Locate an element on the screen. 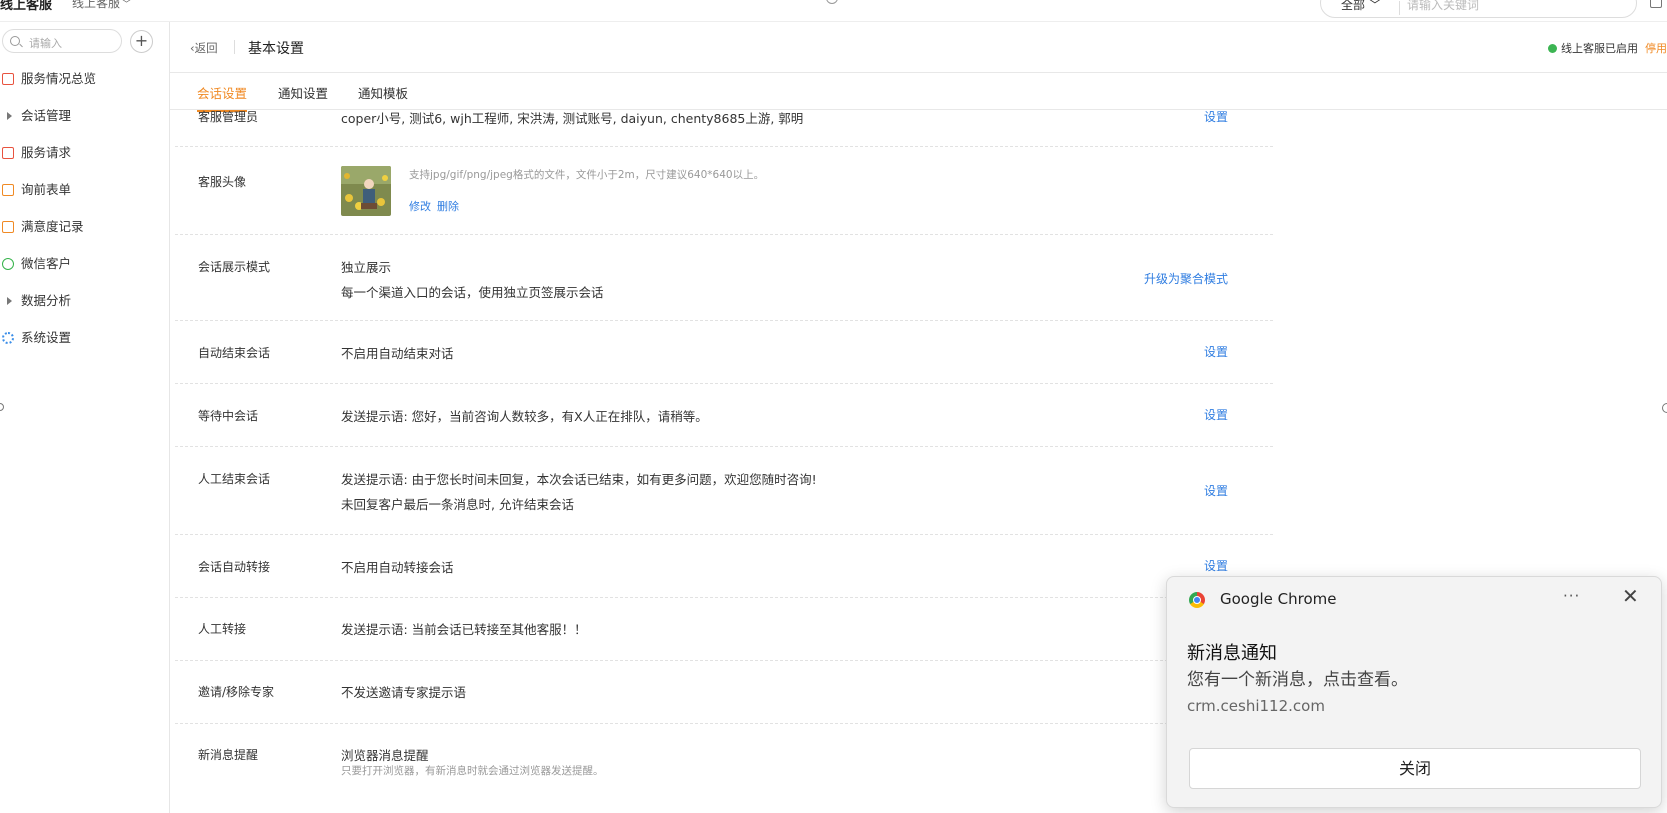 The height and width of the screenshot is (813, 1667). setting-label: 人工转接 is located at coordinates (222, 629).